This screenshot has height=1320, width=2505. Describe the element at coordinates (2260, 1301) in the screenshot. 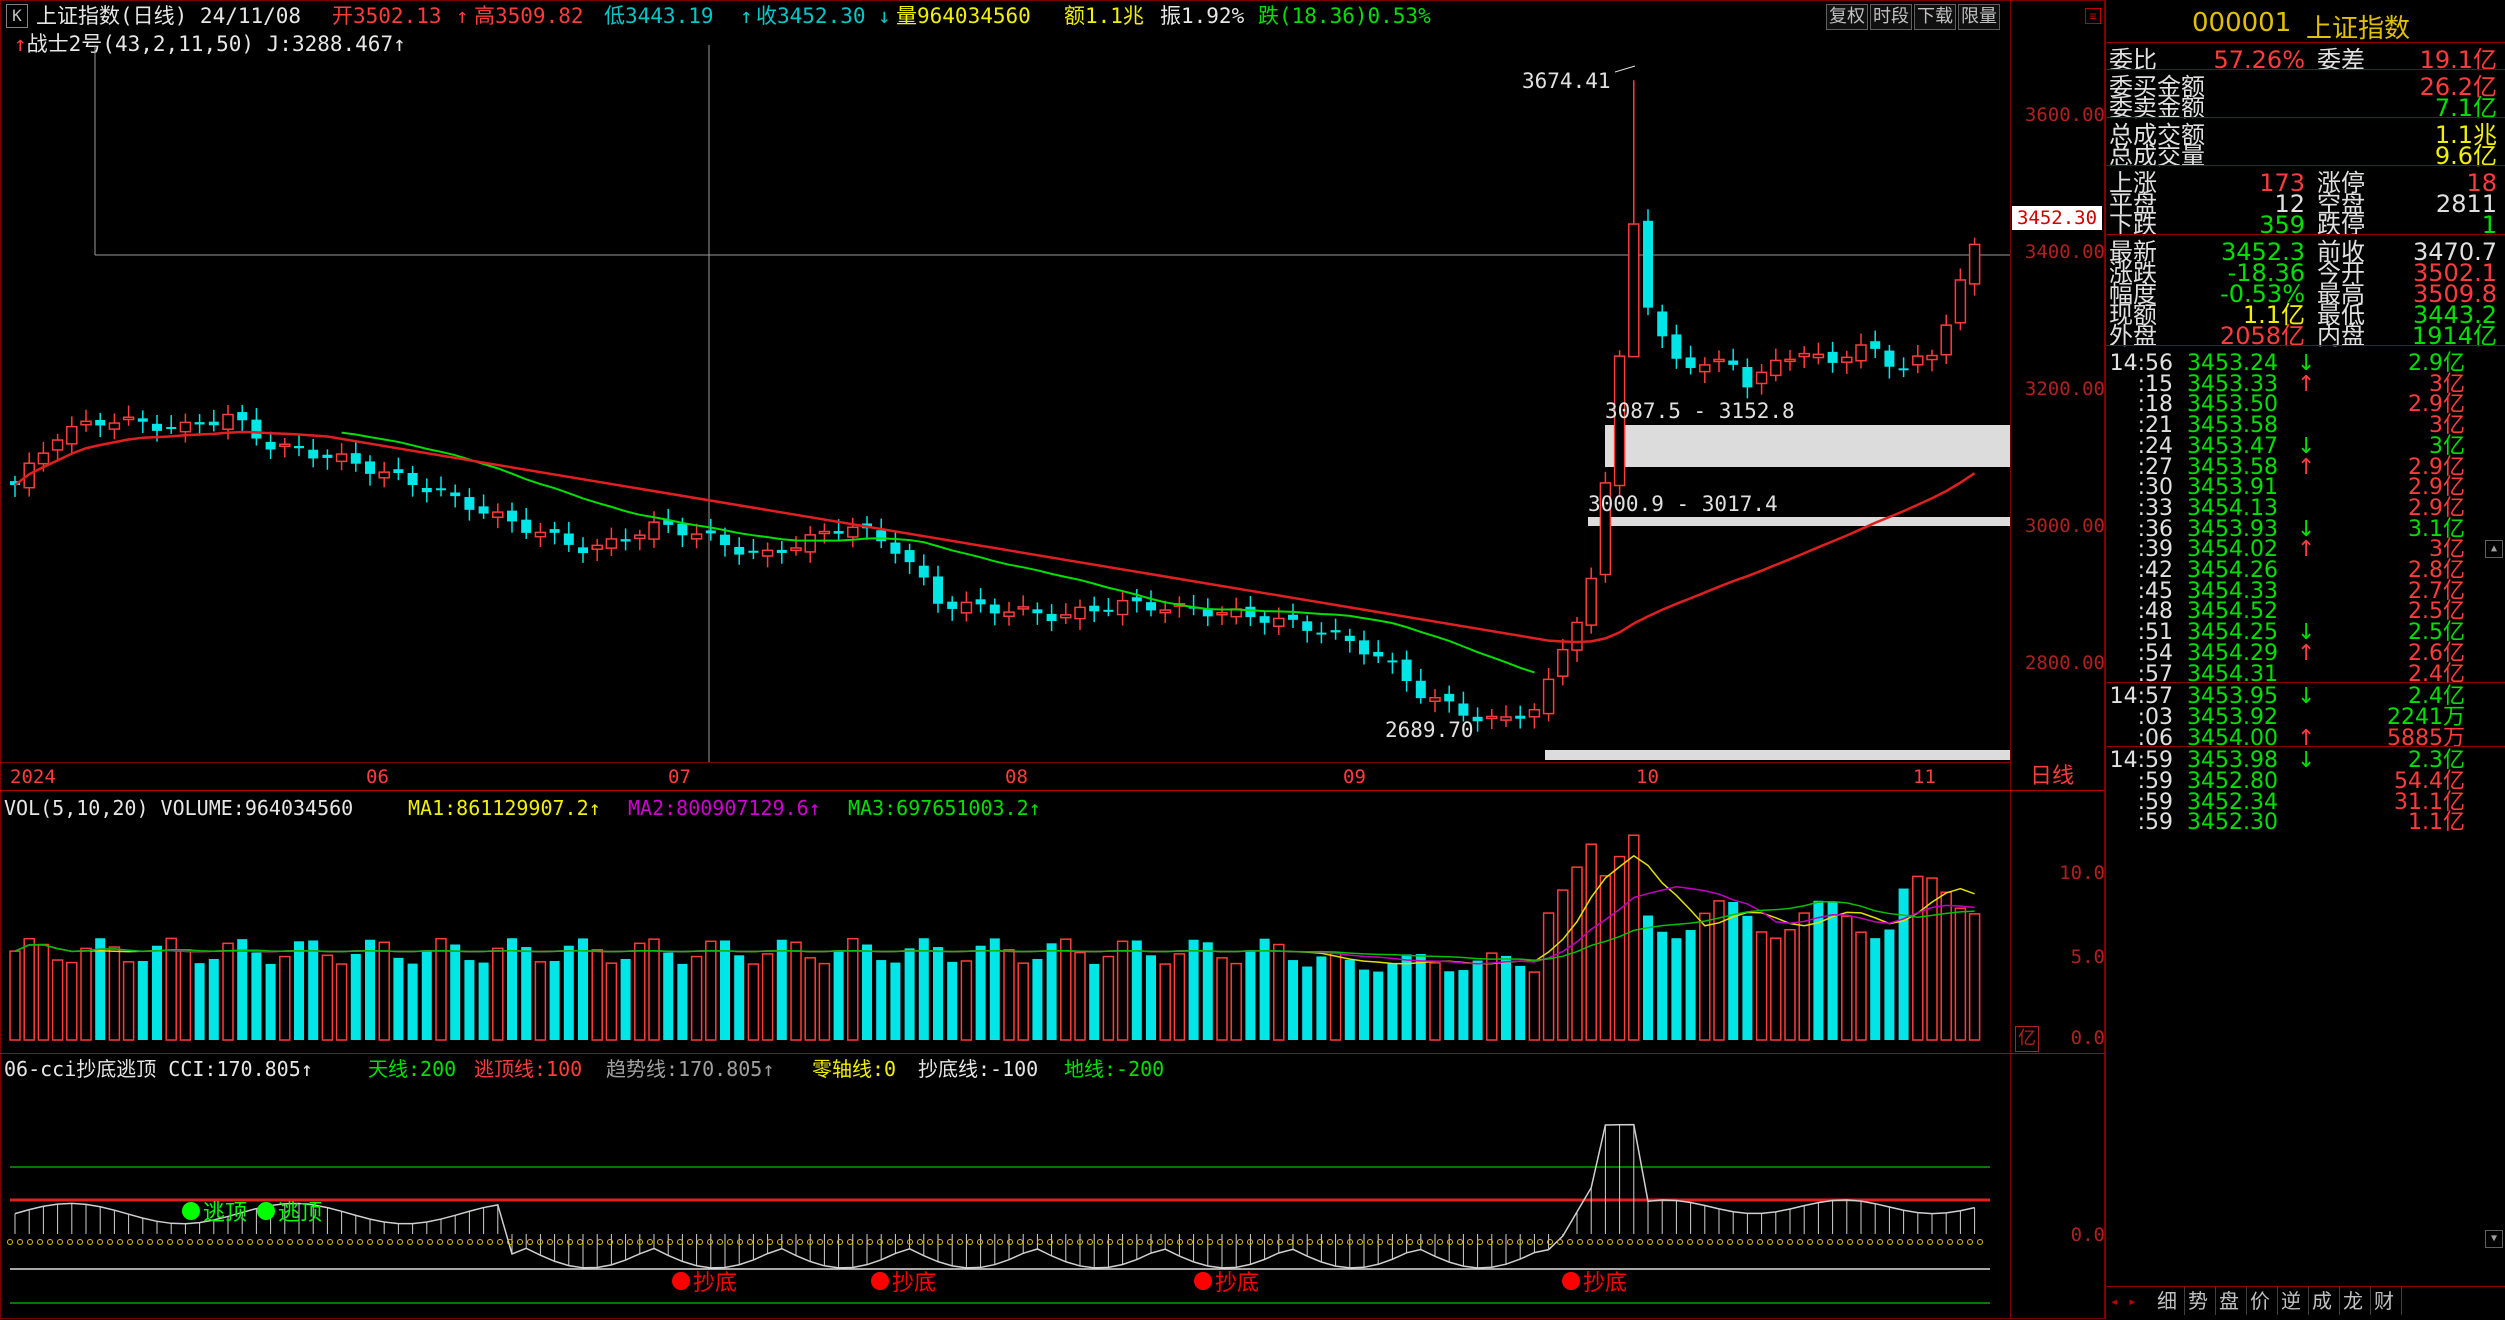

I see `tab-3: 价` at that location.